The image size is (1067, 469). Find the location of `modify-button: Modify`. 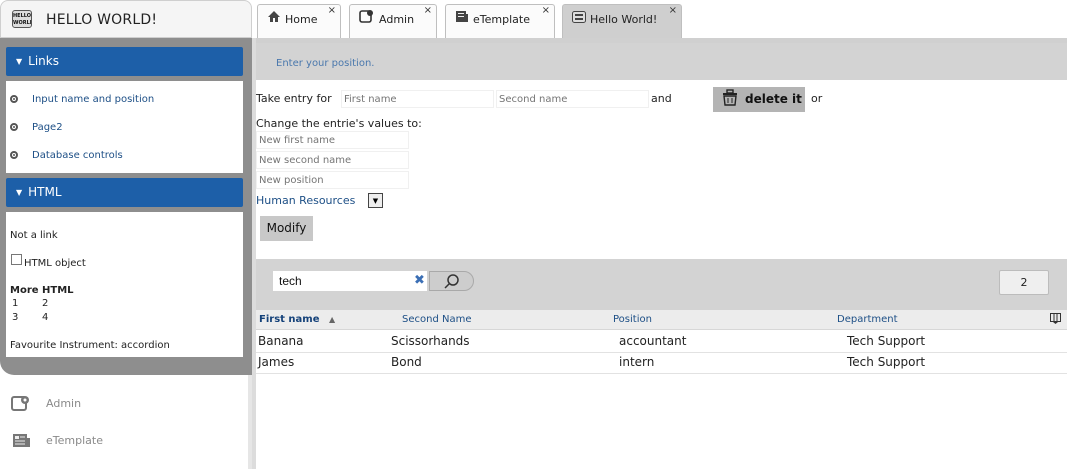

modify-button: Modify is located at coordinates (286, 228).